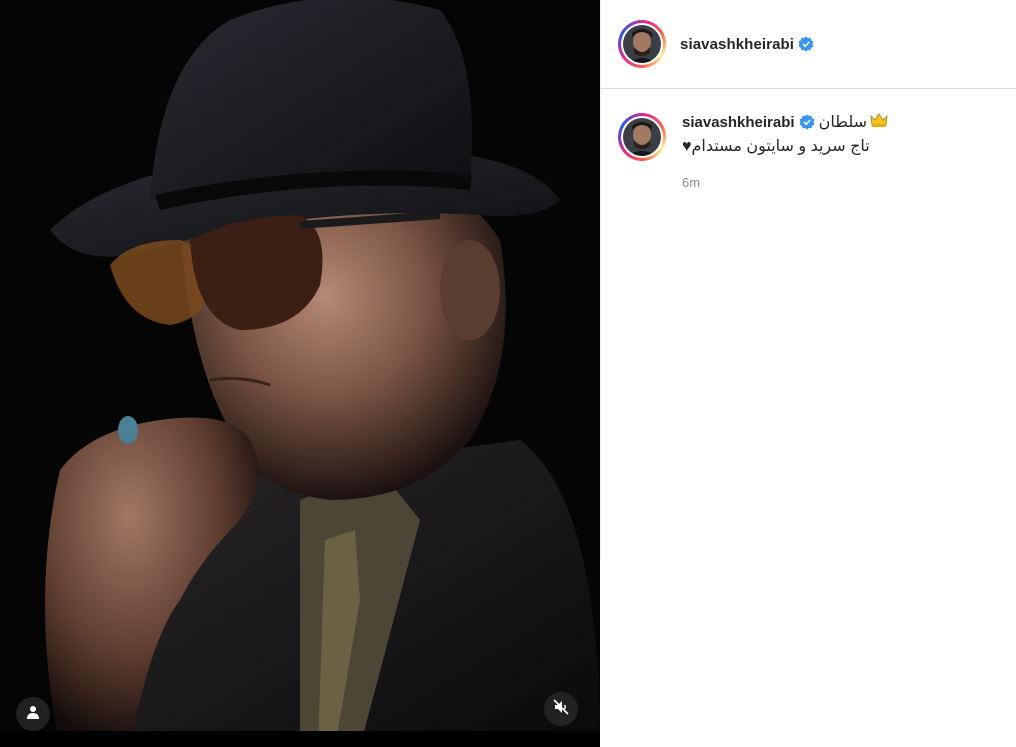  Describe the element at coordinates (687, 146) in the screenshot. I see `heart-emoji-icon: ♥` at that location.